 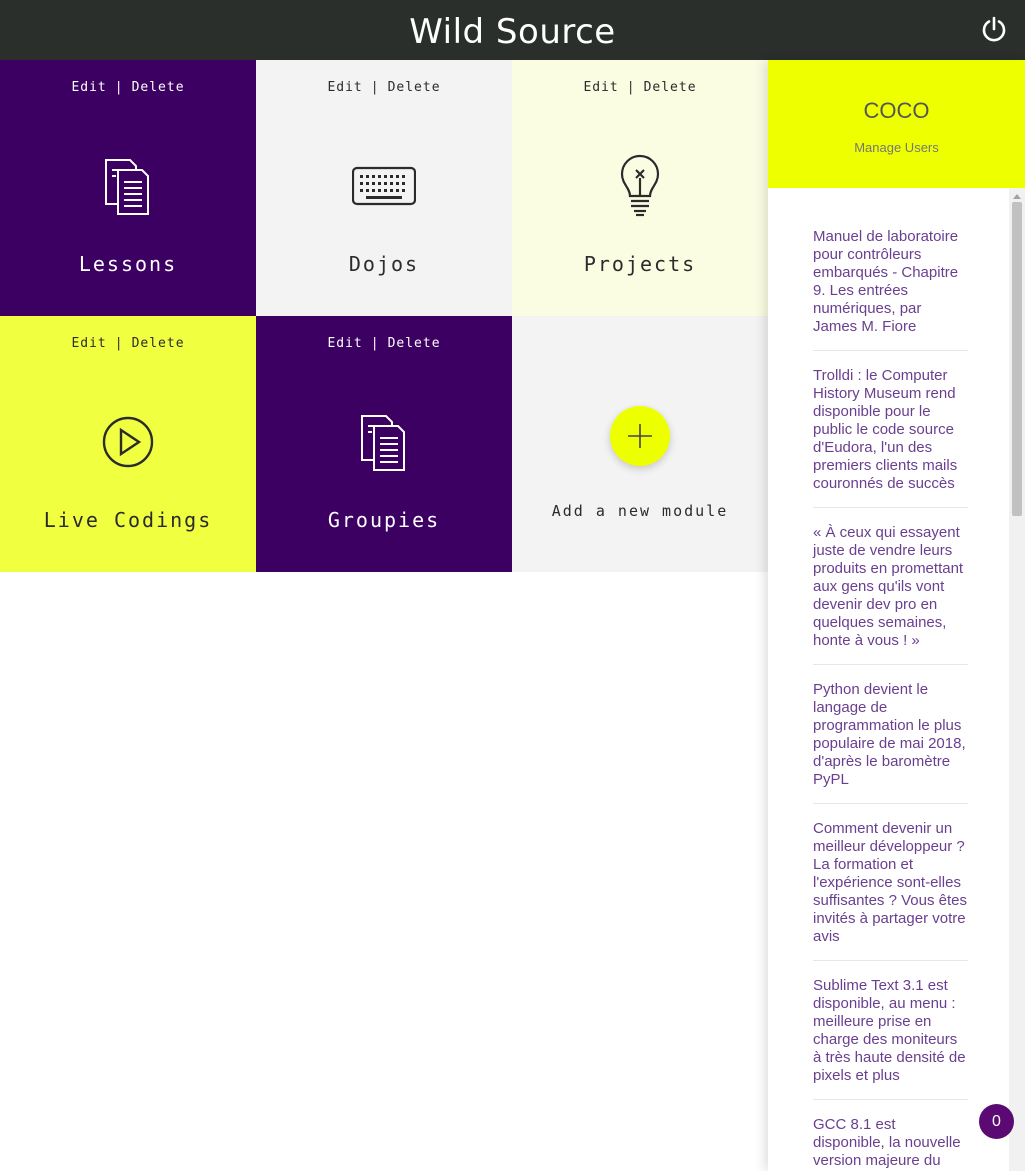 I want to click on user-panel: COCO Manage Users, so click(x=896, y=124).